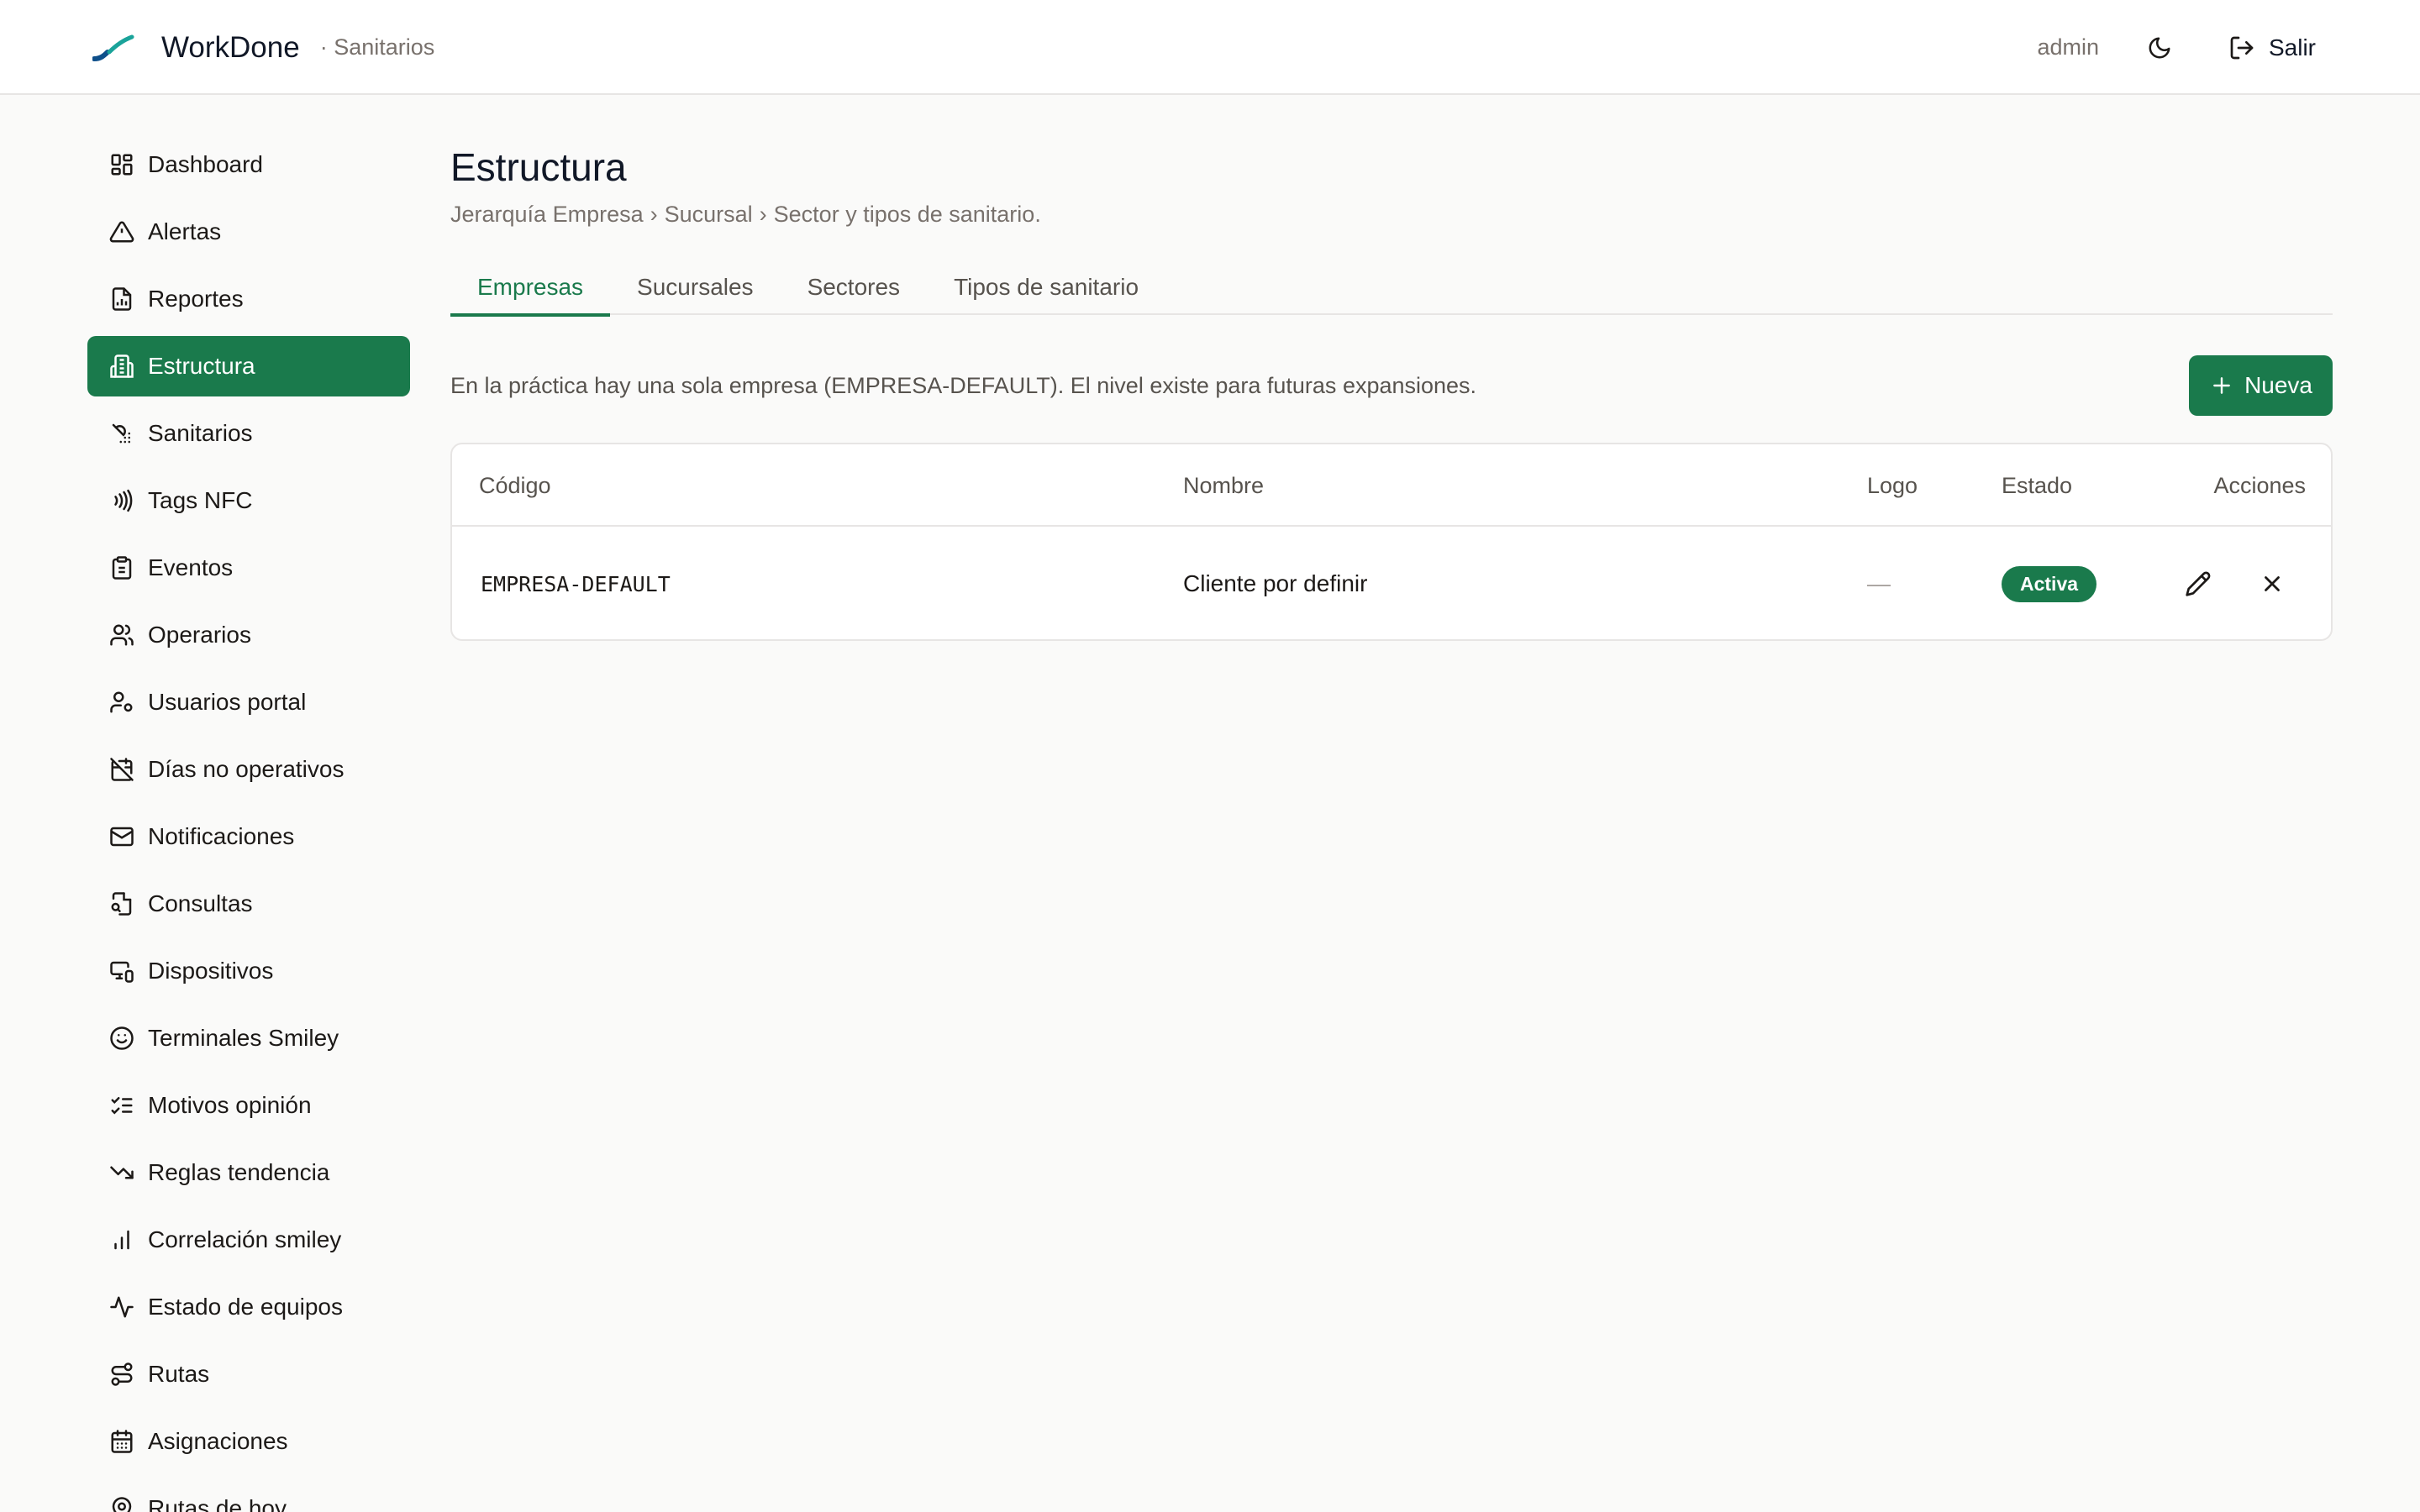  Describe the element at coordinates (1046, 287) in the screenshot. I see `tab-tipos-de-sanitario: Tipos de sanitario` at that location.